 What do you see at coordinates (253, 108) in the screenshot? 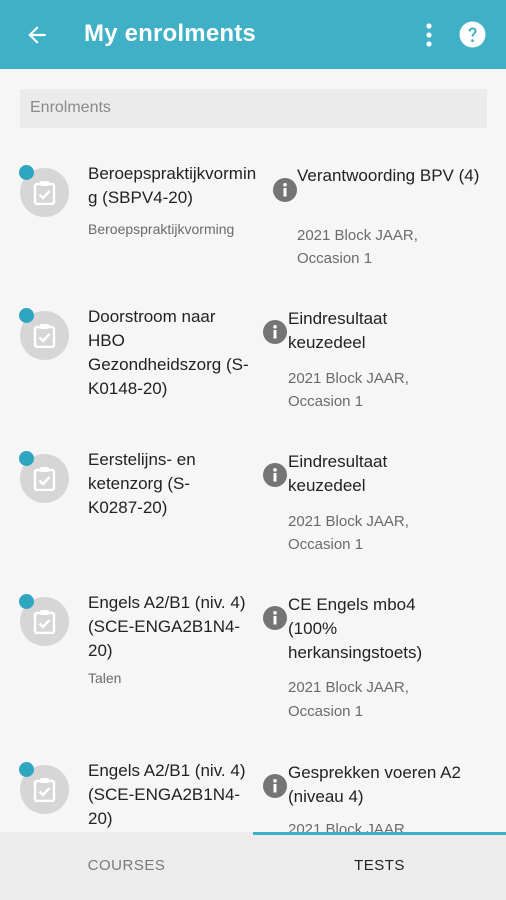
I see `section-header: Enrolments` at bounding box center [253, 108].